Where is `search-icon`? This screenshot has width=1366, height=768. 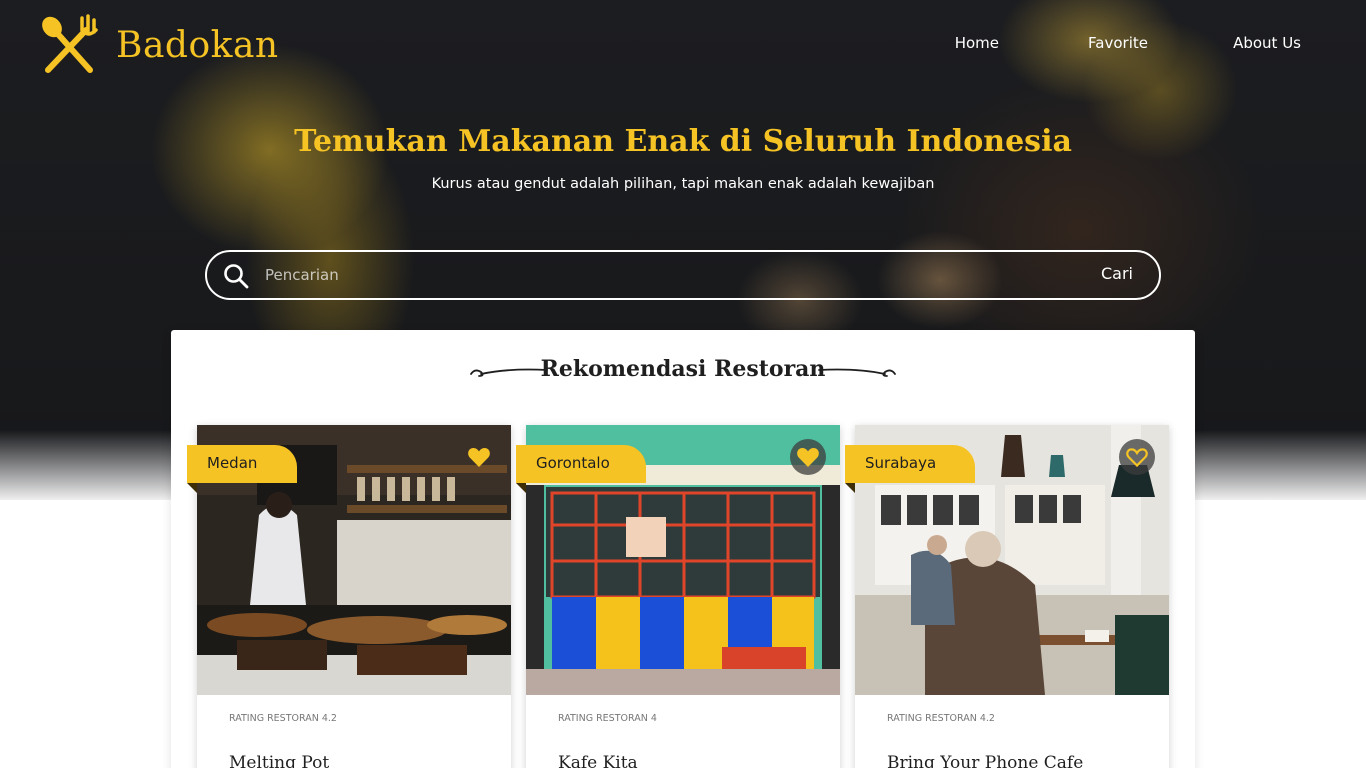
search-icon is located at coordinates (236, 276).